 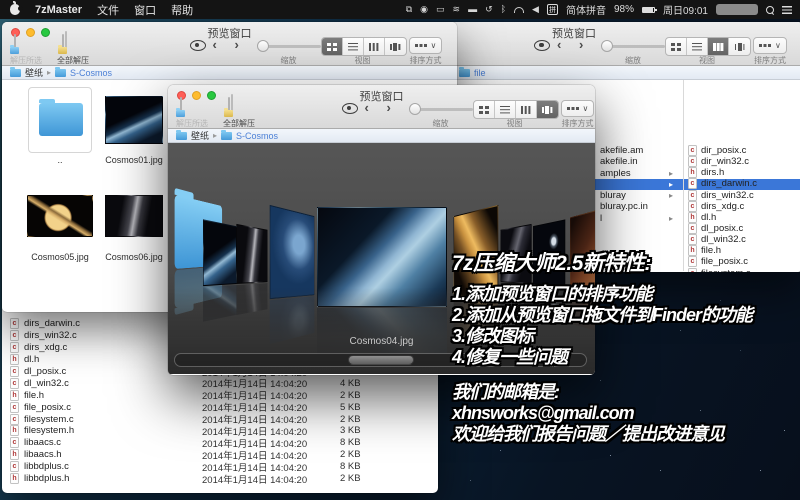 What do you see at coordinates (182, 10) in the screenshot?
I see `menu-help: 帮助` at bounding box center [182, 10].